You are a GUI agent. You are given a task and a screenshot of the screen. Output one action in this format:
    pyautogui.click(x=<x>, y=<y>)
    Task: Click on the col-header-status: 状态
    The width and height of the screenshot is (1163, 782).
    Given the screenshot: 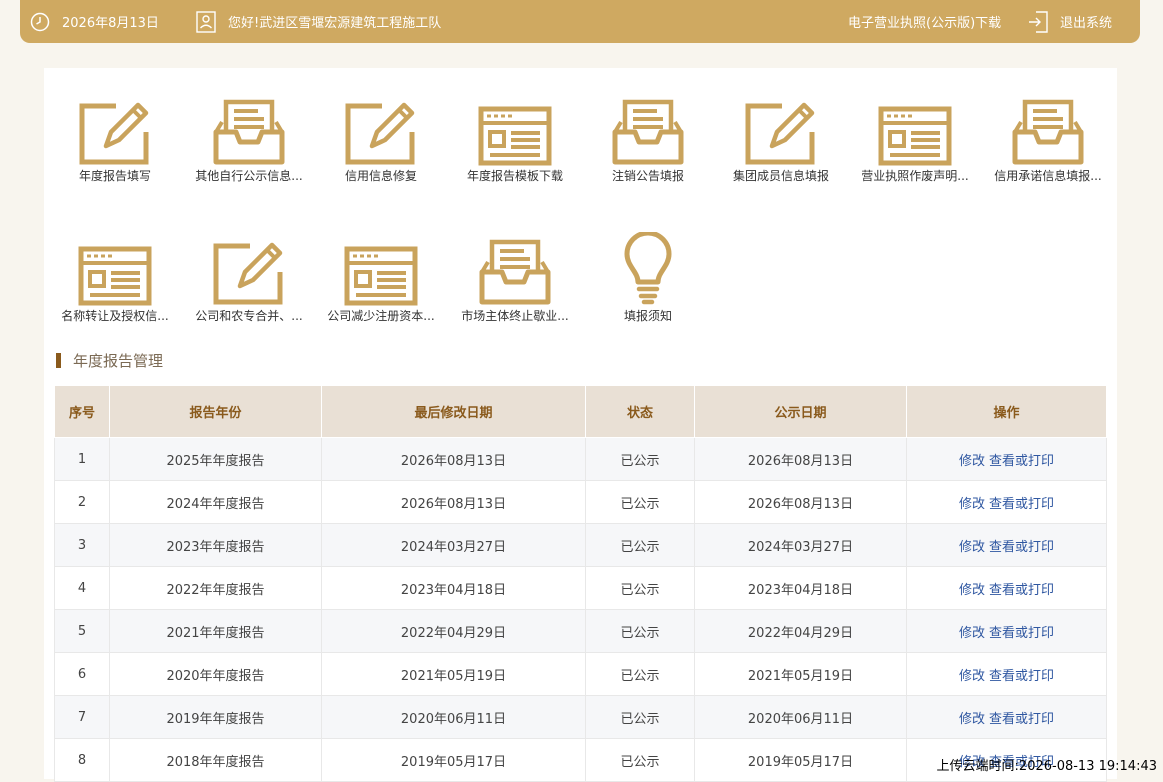 What is the action you would take?
    pyautogui.click(x=640, y=411)
    